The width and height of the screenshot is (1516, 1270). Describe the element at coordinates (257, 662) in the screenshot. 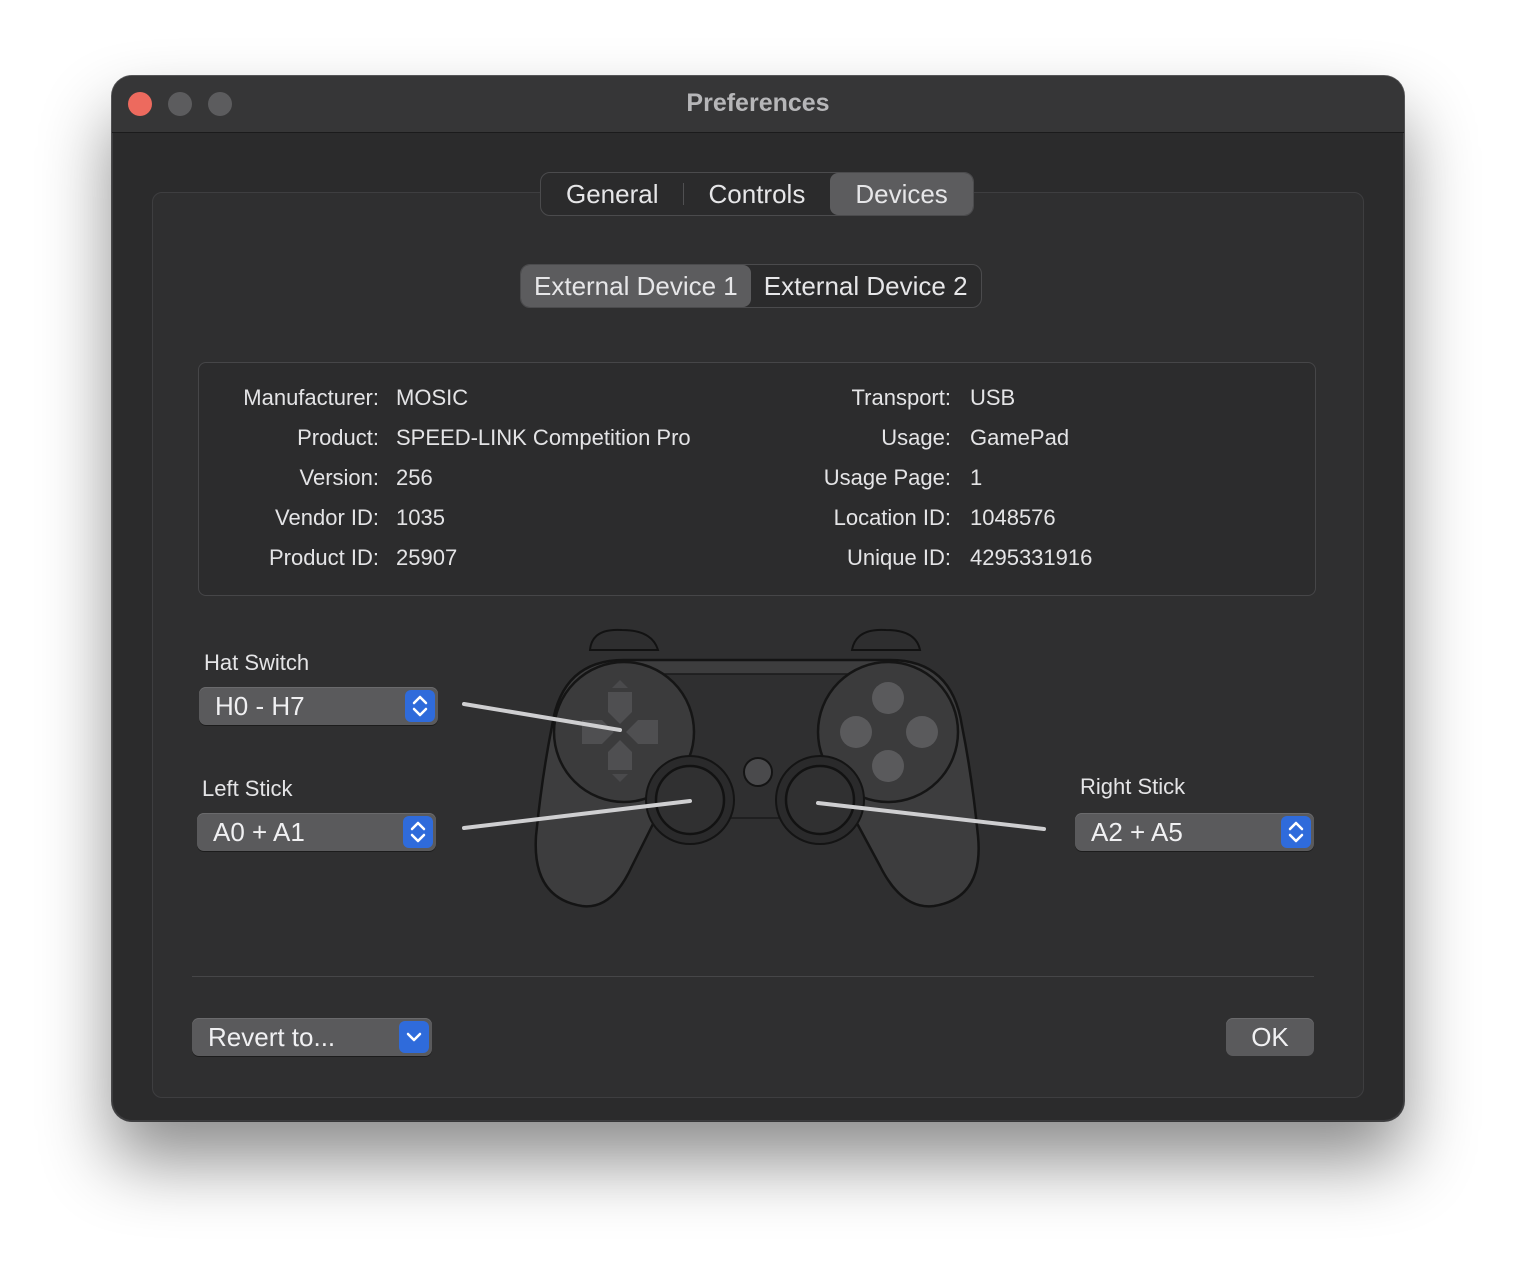

I see `hat-switch-label: Hat Switch` at that location.